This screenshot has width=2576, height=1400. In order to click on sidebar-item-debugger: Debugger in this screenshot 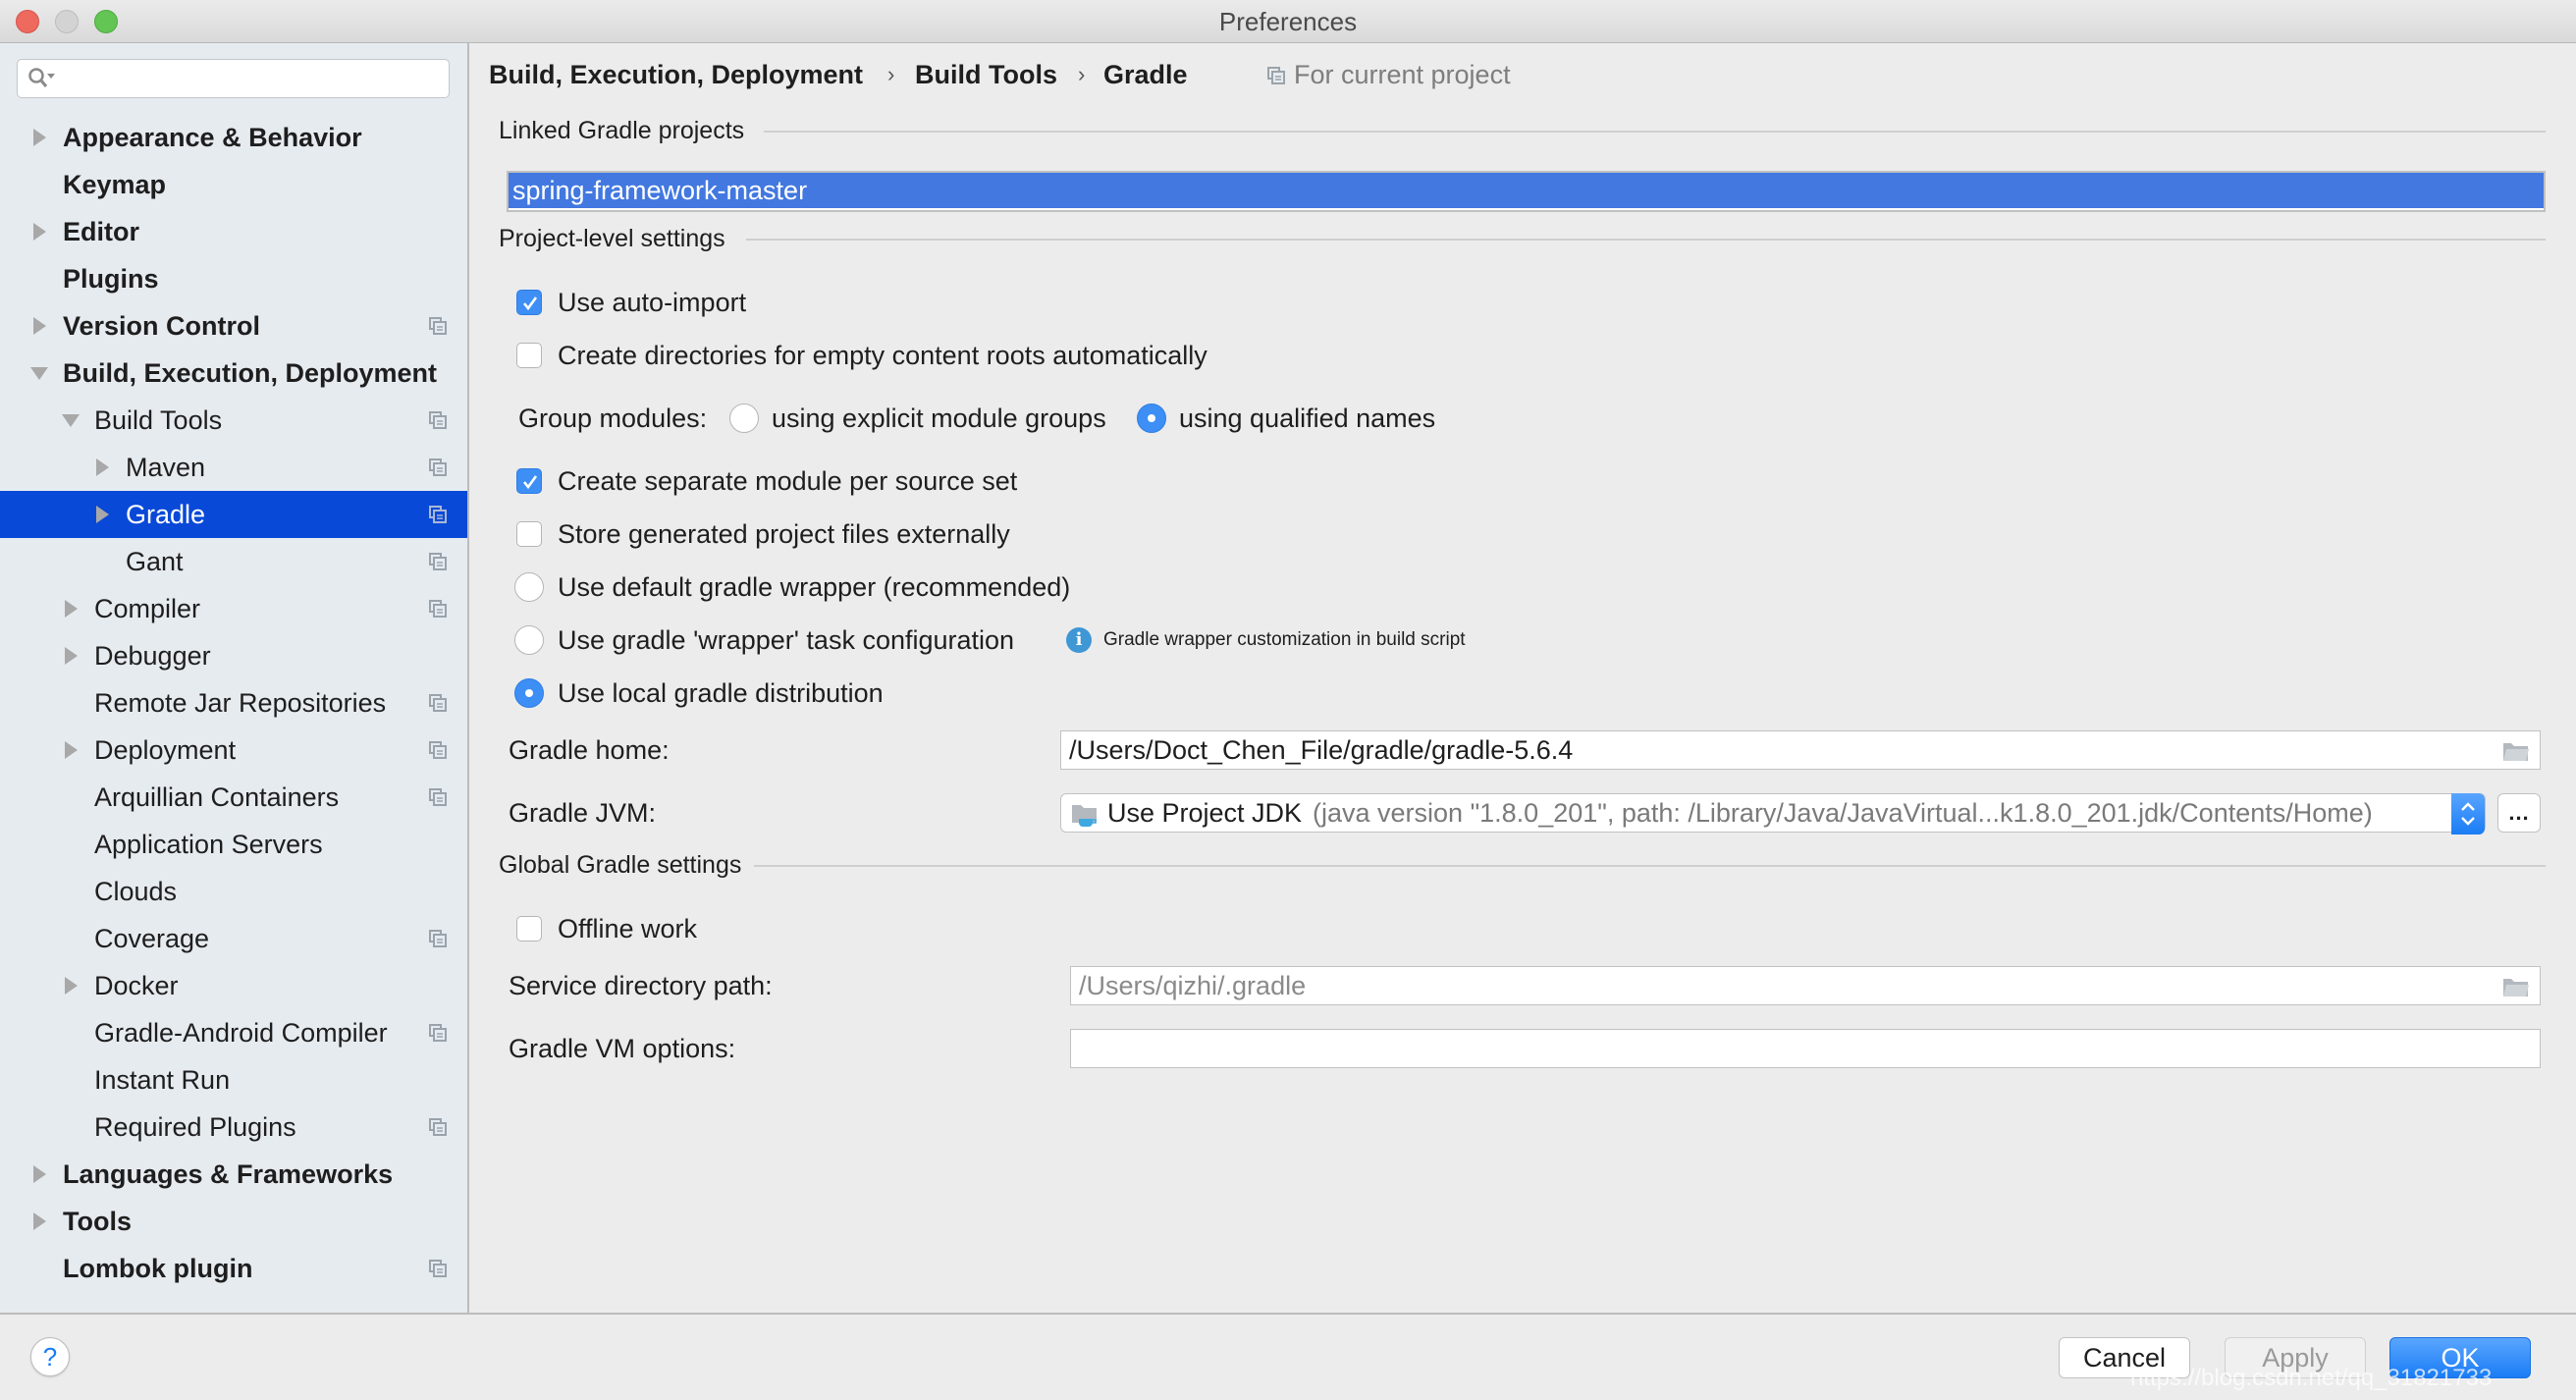, I will do `click(233, 655)`.